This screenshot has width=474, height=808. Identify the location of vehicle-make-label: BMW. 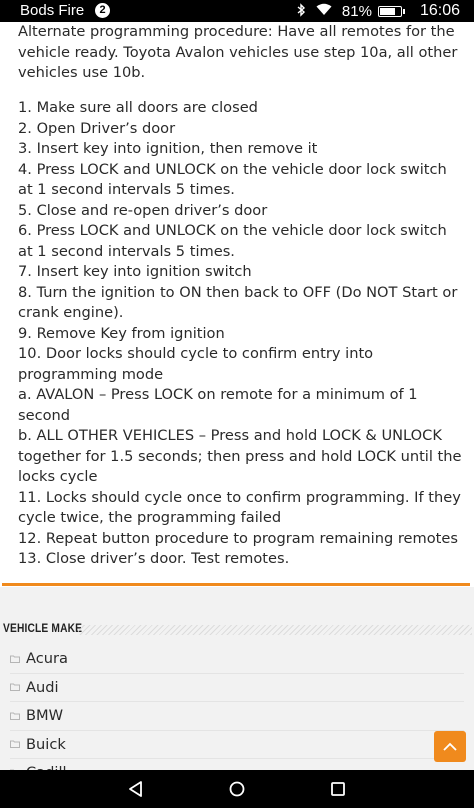
(45, 716).